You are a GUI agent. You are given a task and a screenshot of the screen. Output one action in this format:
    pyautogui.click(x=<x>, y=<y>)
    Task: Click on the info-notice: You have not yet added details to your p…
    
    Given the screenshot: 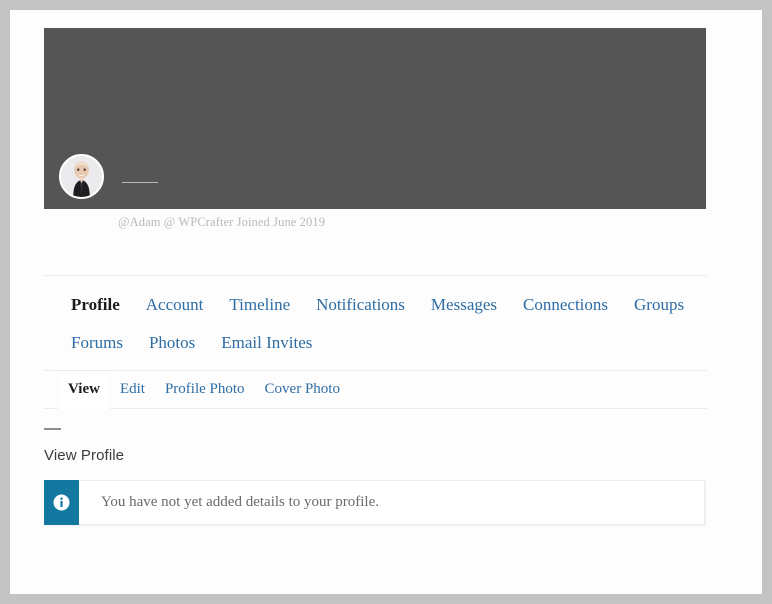 What is the action you would take?
    pyautogui.click(x=374, y=502)
    